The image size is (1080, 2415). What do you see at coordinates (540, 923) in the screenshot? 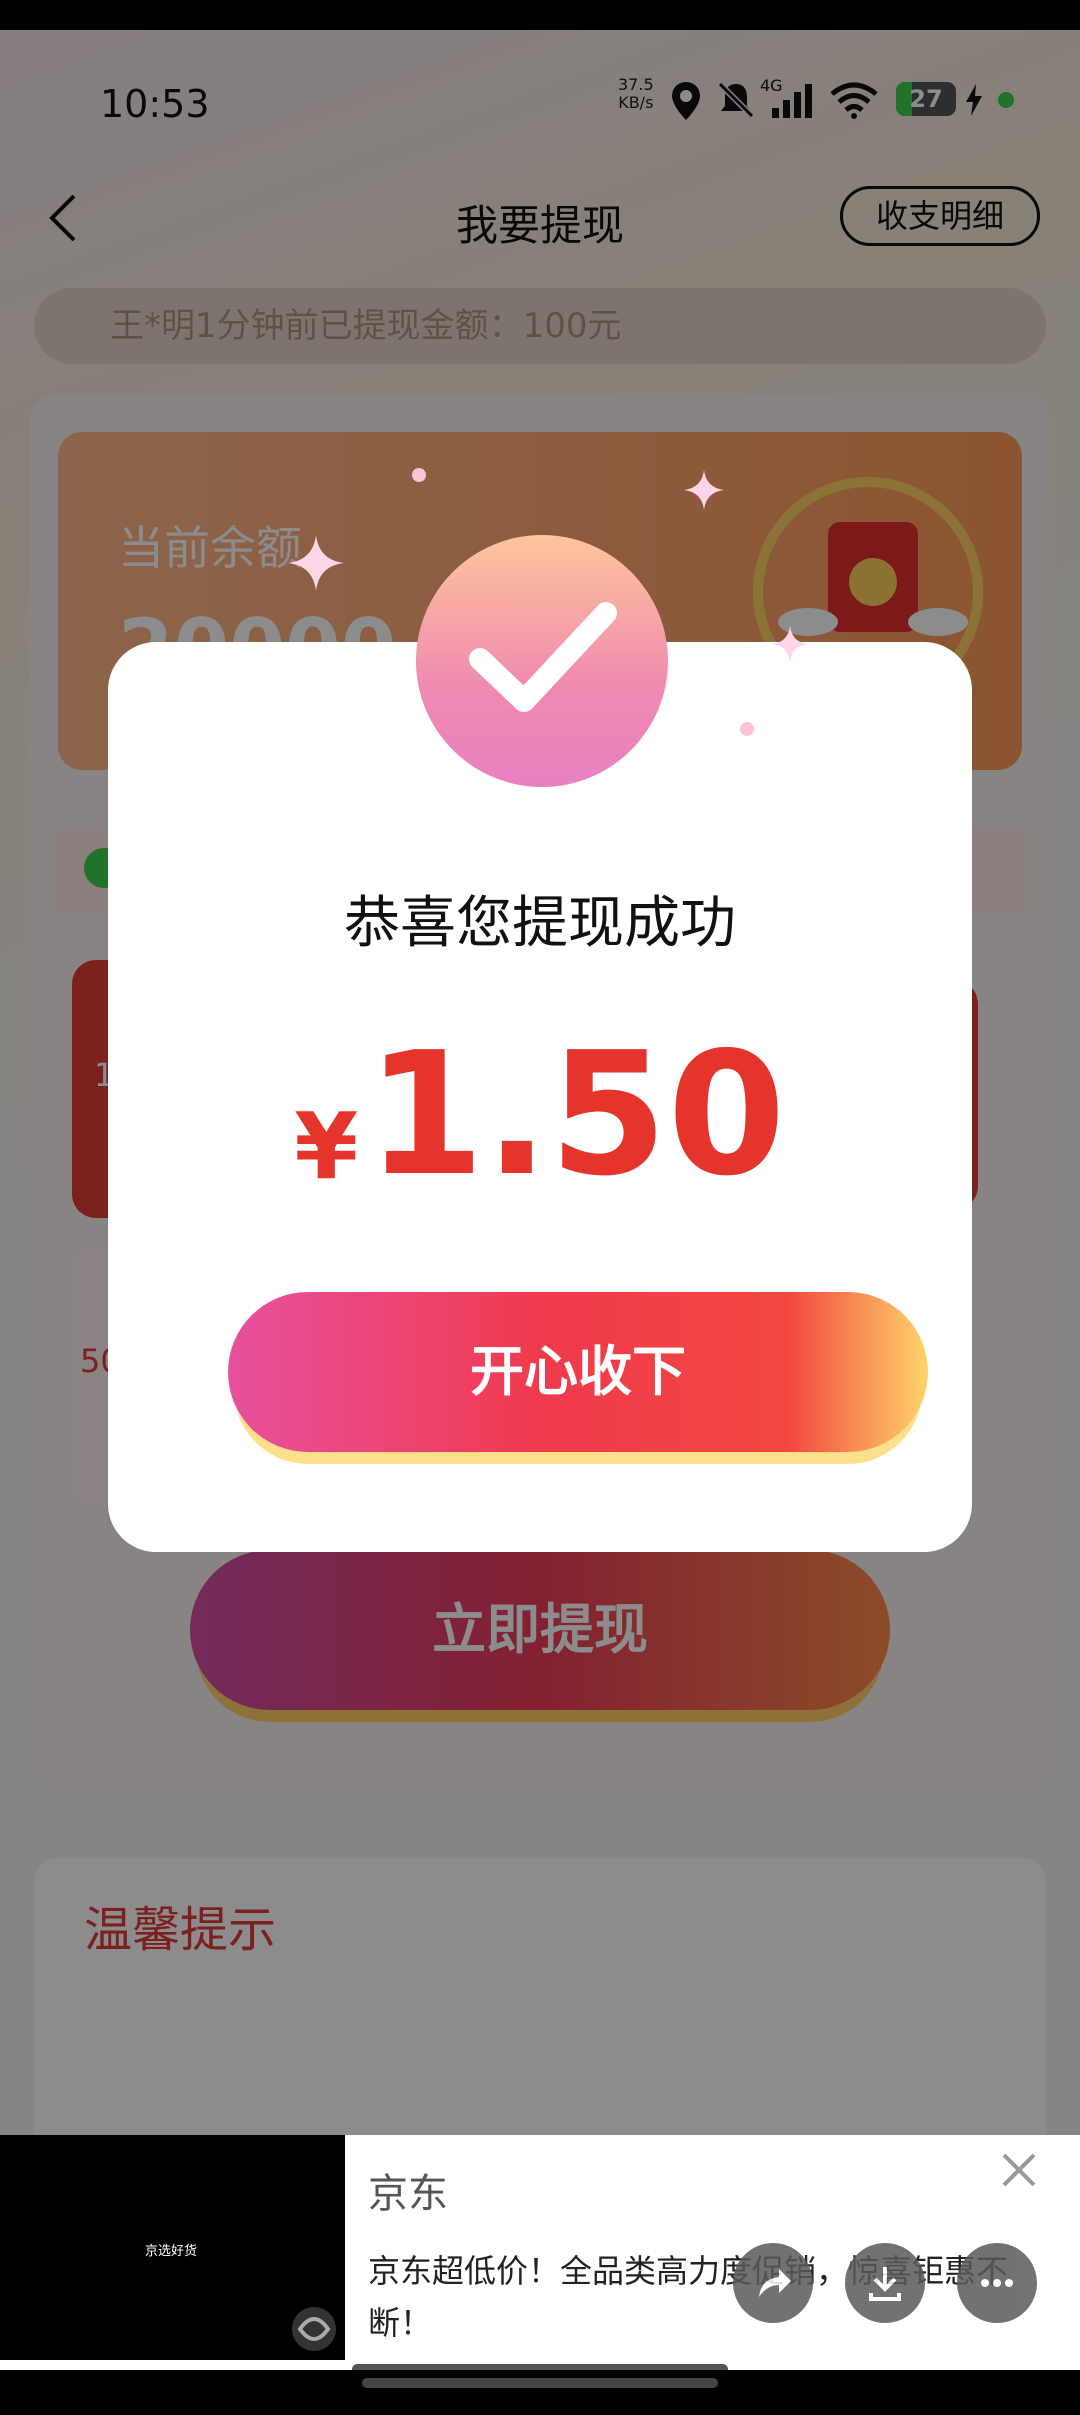
I see `dialog-title: 恭喜您提现成功` at bounding box center [540, 923].